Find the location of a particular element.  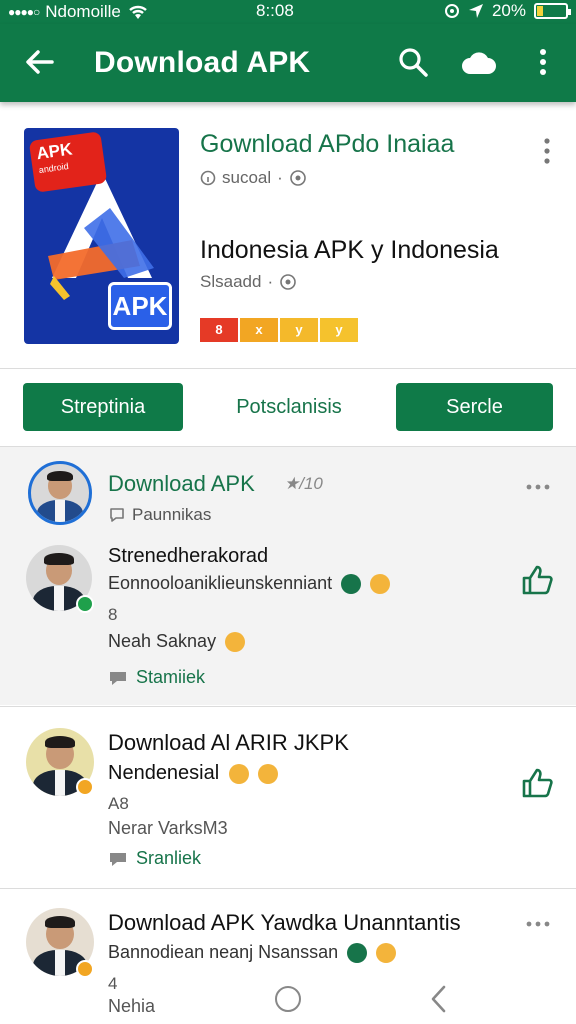

apk-label: APK is located at coordinates (140, 306).